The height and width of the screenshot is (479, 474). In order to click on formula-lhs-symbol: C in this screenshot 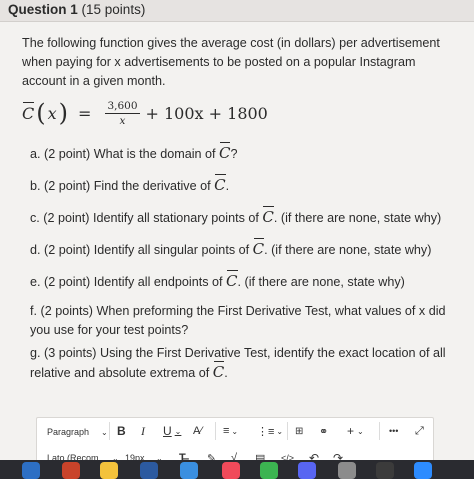, I will do `click(28, 112)`.